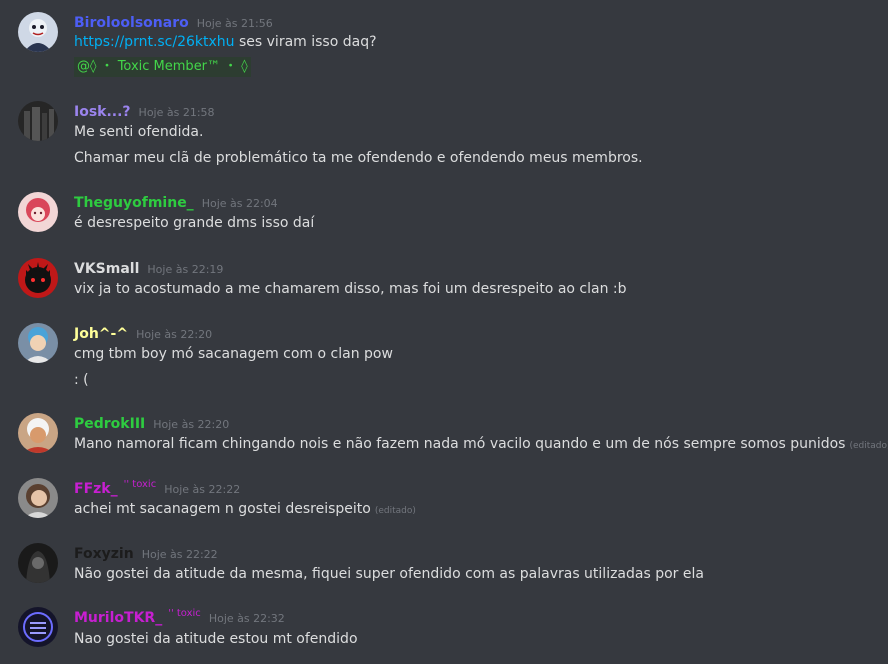 This screenshot has width=888, height=664. I want to click on author-name: Joh^-^, so click(101, 334).